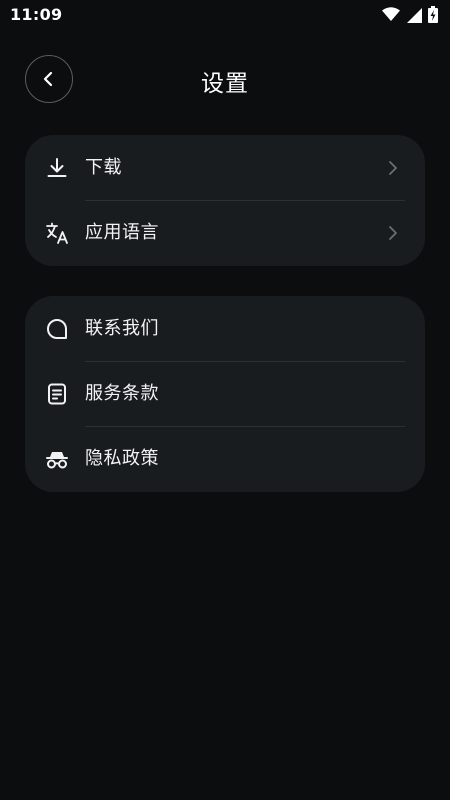 Image resolution: width=450 pixels, height=800 pixels. I want to click on status-icons, so click(410, 14).